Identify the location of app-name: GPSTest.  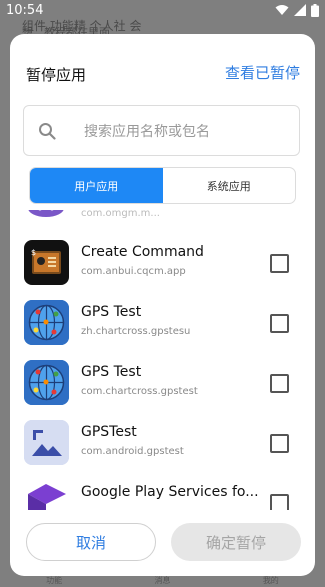
(109, 432).